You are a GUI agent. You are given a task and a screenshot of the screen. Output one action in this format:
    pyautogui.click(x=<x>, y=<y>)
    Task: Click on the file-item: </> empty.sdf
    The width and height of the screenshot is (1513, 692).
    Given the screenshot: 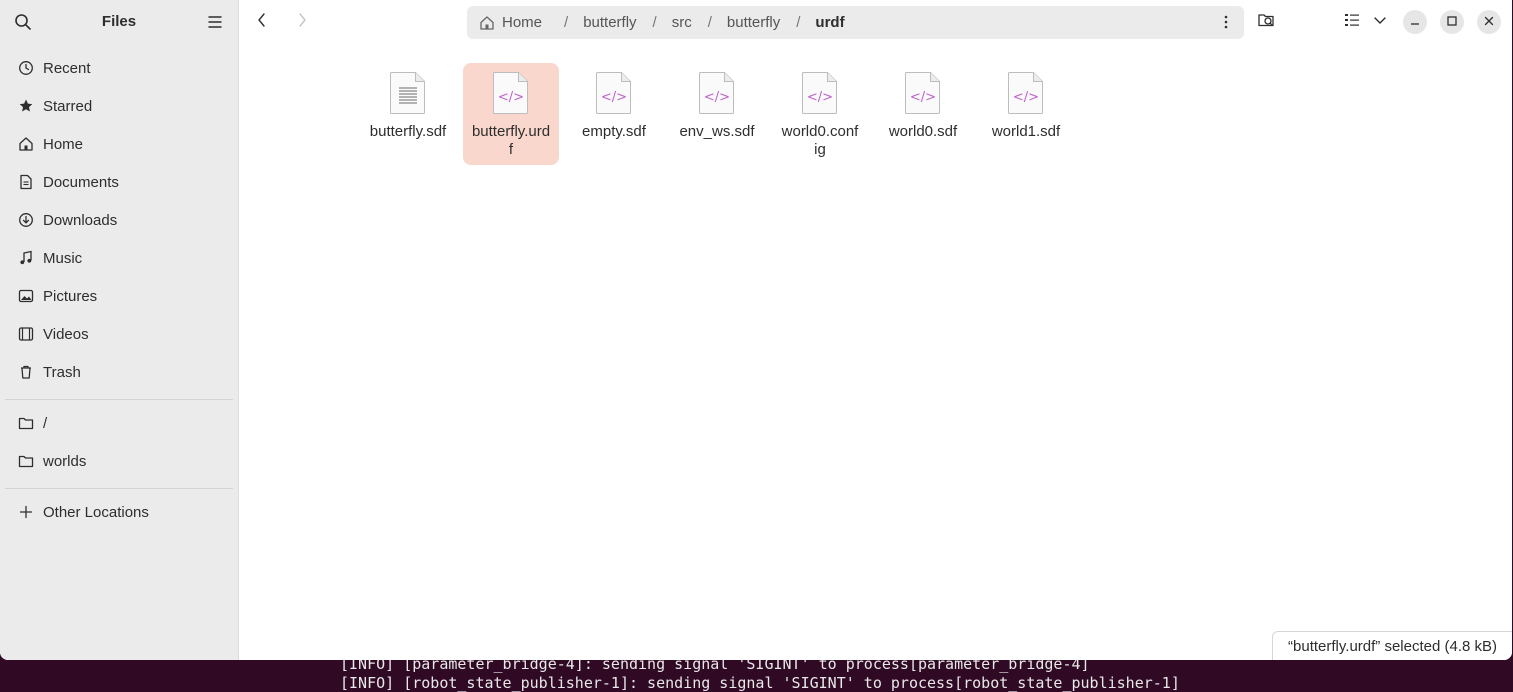 What is the action you would take?
    pyautogui.click(x=614, y=114)
    